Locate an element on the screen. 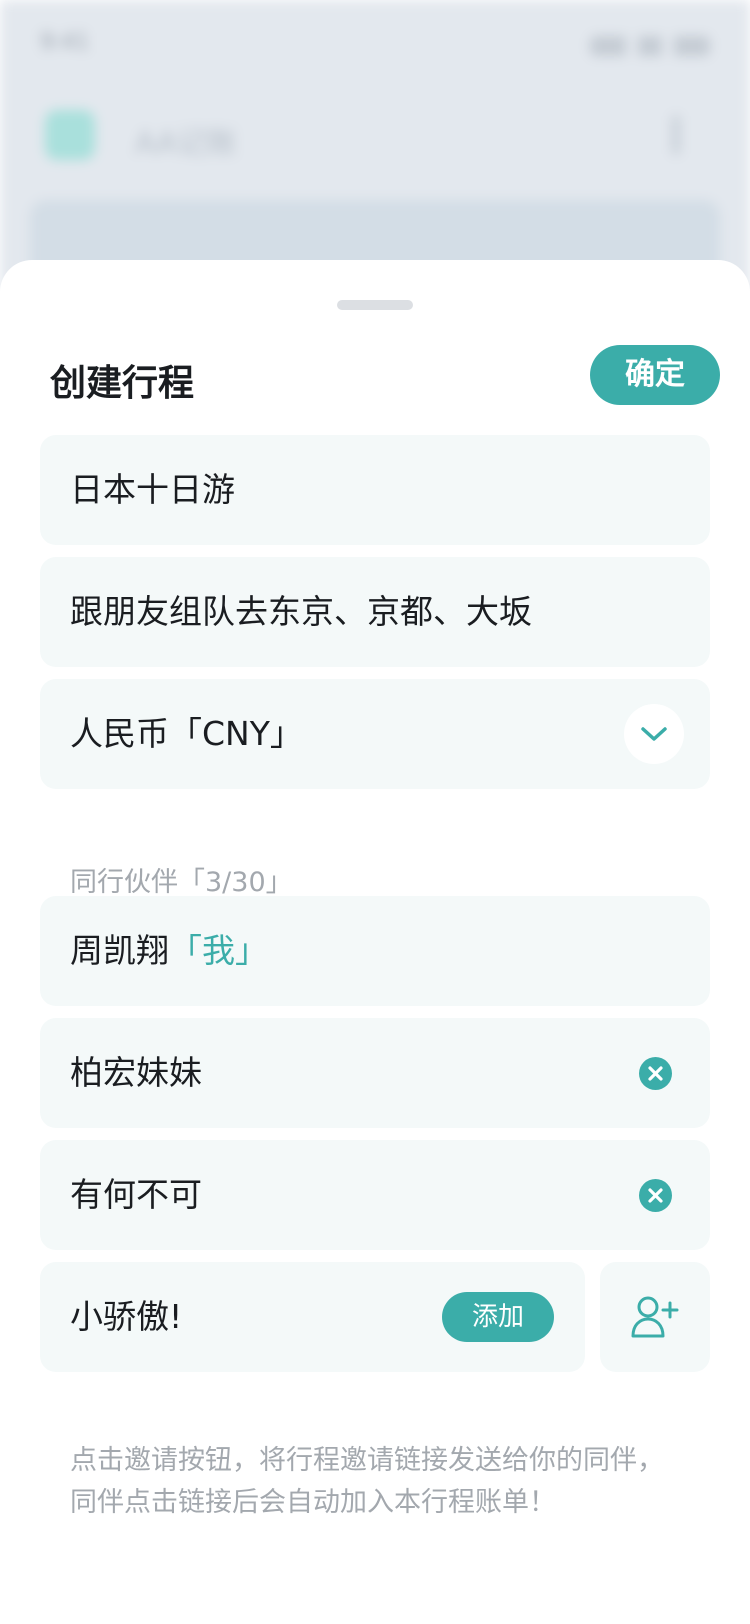 This screenshot has width=750, height=1624. status-icons is located at coordinates (650, 46).